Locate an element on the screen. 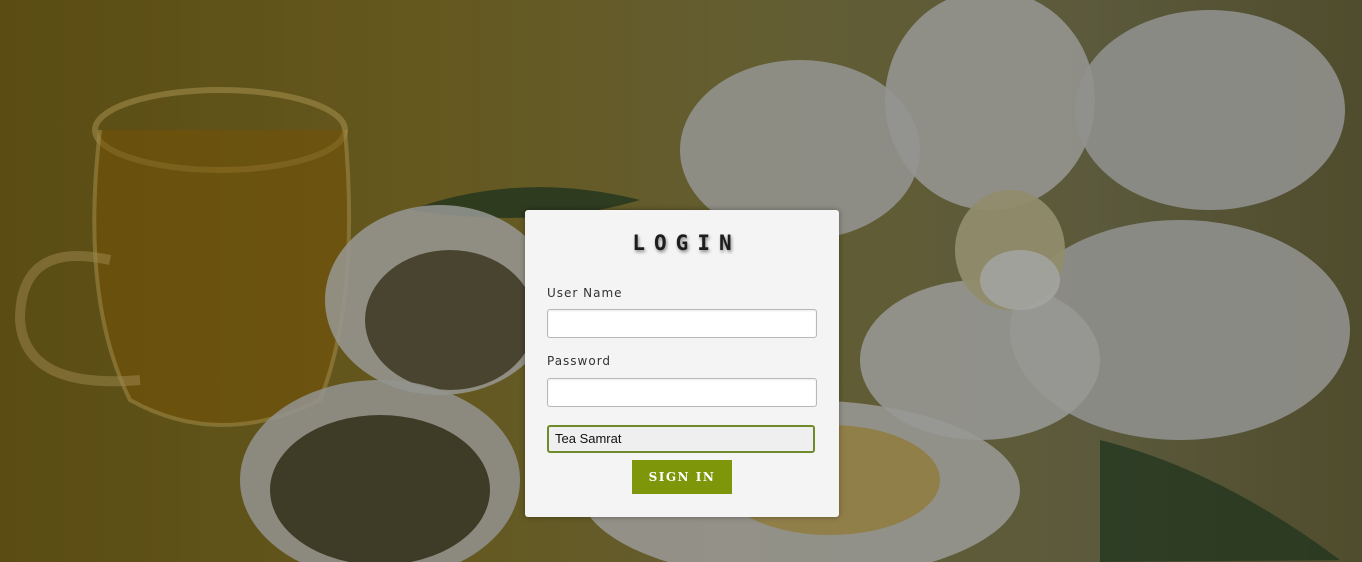 This screenshot has width=1362, height=562. username-input is located at coordinates (682, 323).